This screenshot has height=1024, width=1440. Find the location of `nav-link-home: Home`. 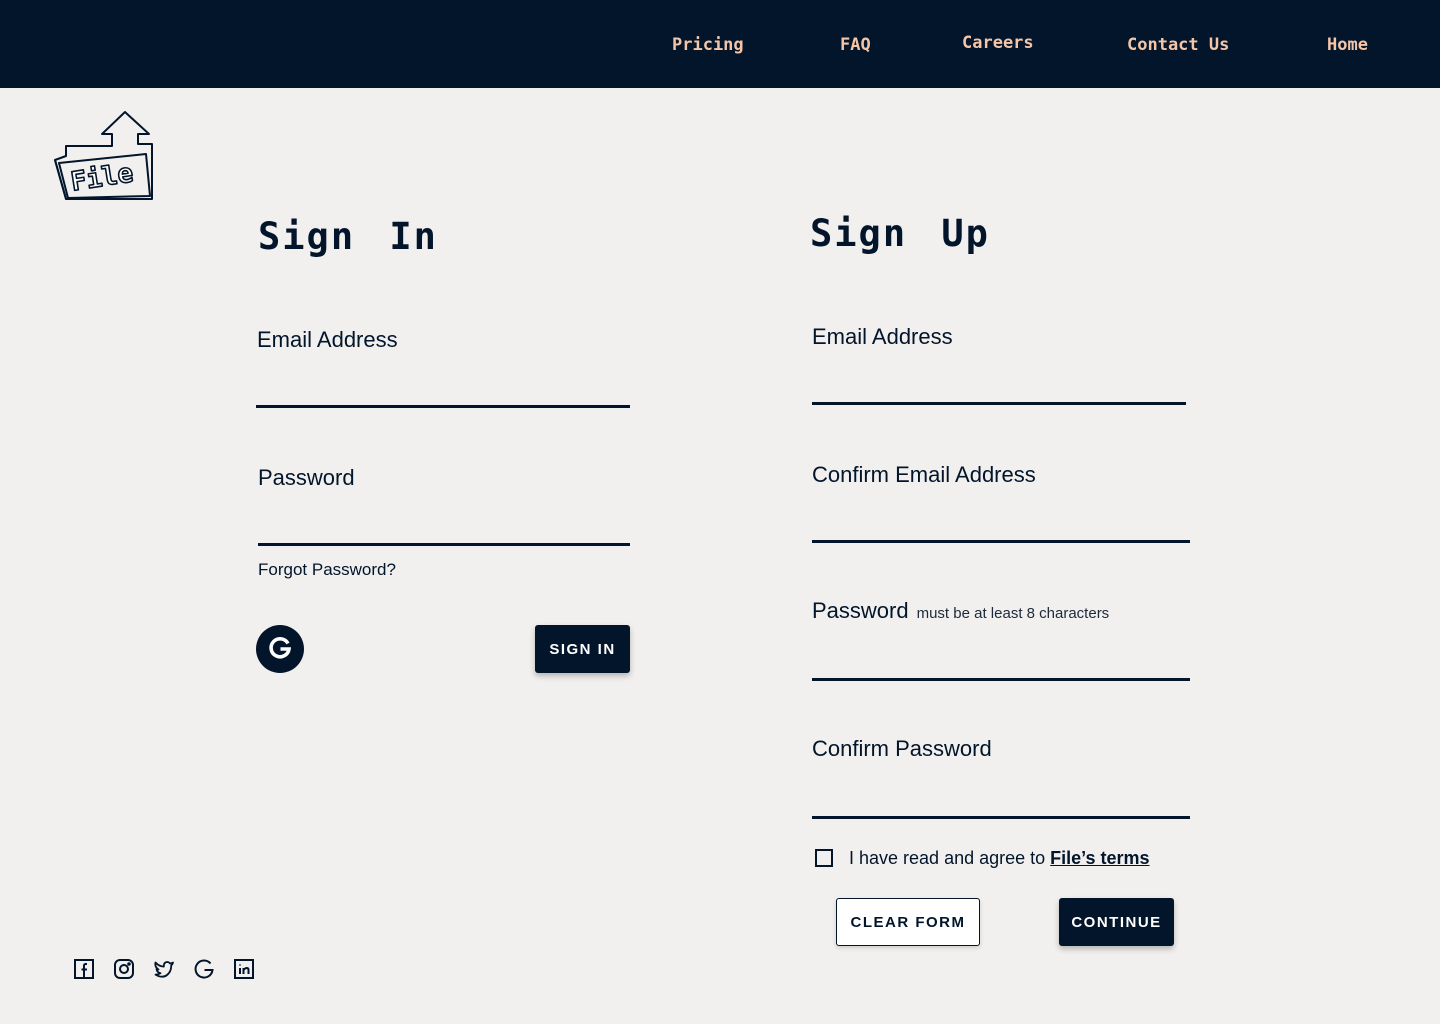

nav-link-home: Home is located at coordinates (1347, 45).